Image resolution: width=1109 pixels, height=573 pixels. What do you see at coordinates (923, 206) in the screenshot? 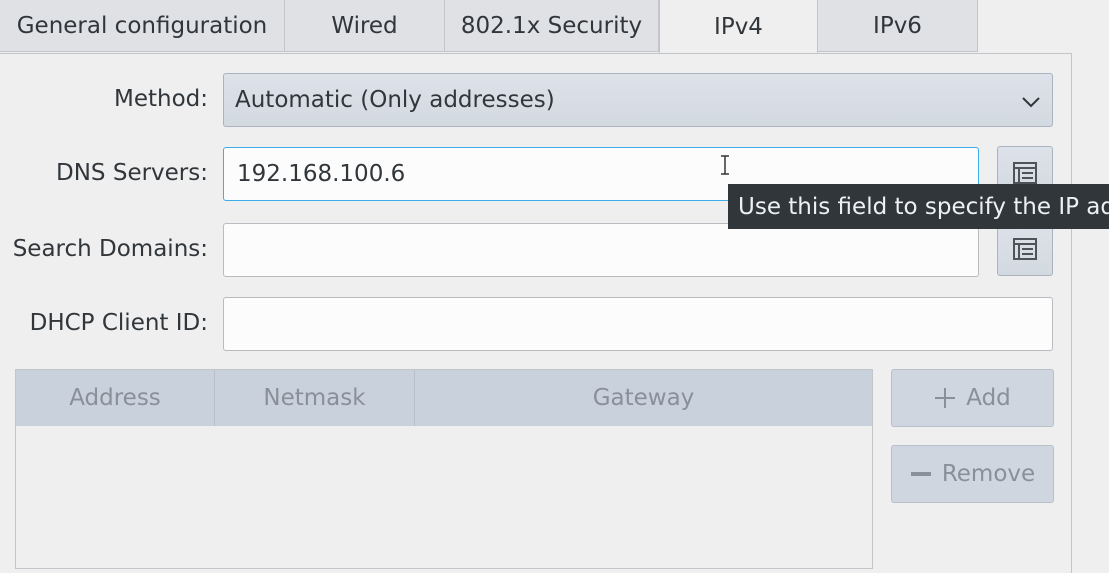
I see `tooltip-text: Use this field to specify the IP ad` at bounding box center [923, 206].